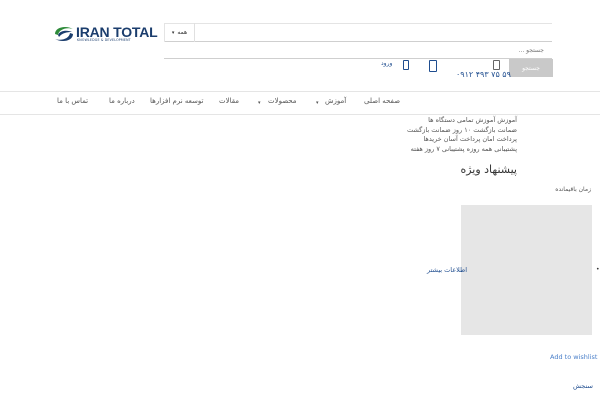 The image size is (600, 400). Describe the element at coordinates (386, 63) in the screenshot. I see `login-link: ورود` at that location.